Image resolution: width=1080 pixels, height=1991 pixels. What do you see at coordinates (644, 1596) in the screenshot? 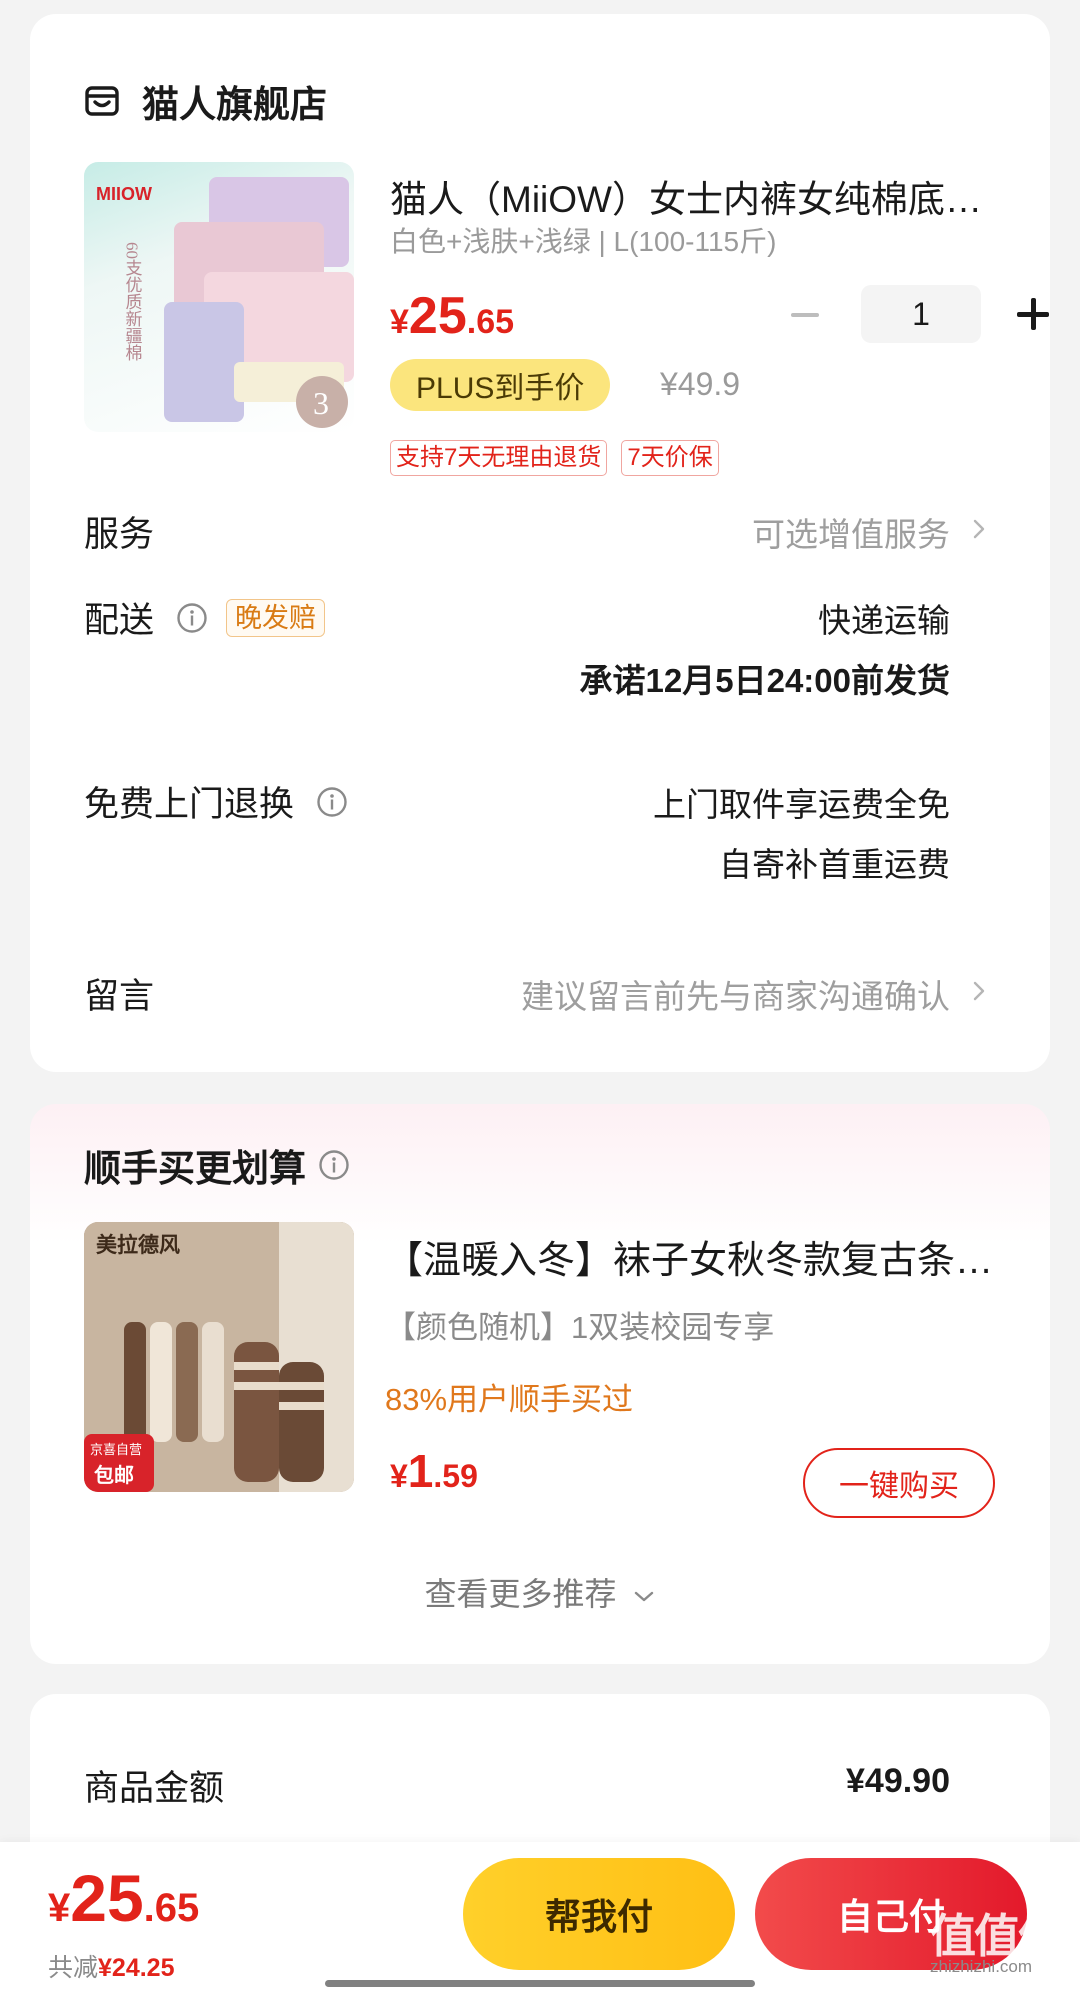
I see `chevron-down-icon` at bounding box center [644, 1596].